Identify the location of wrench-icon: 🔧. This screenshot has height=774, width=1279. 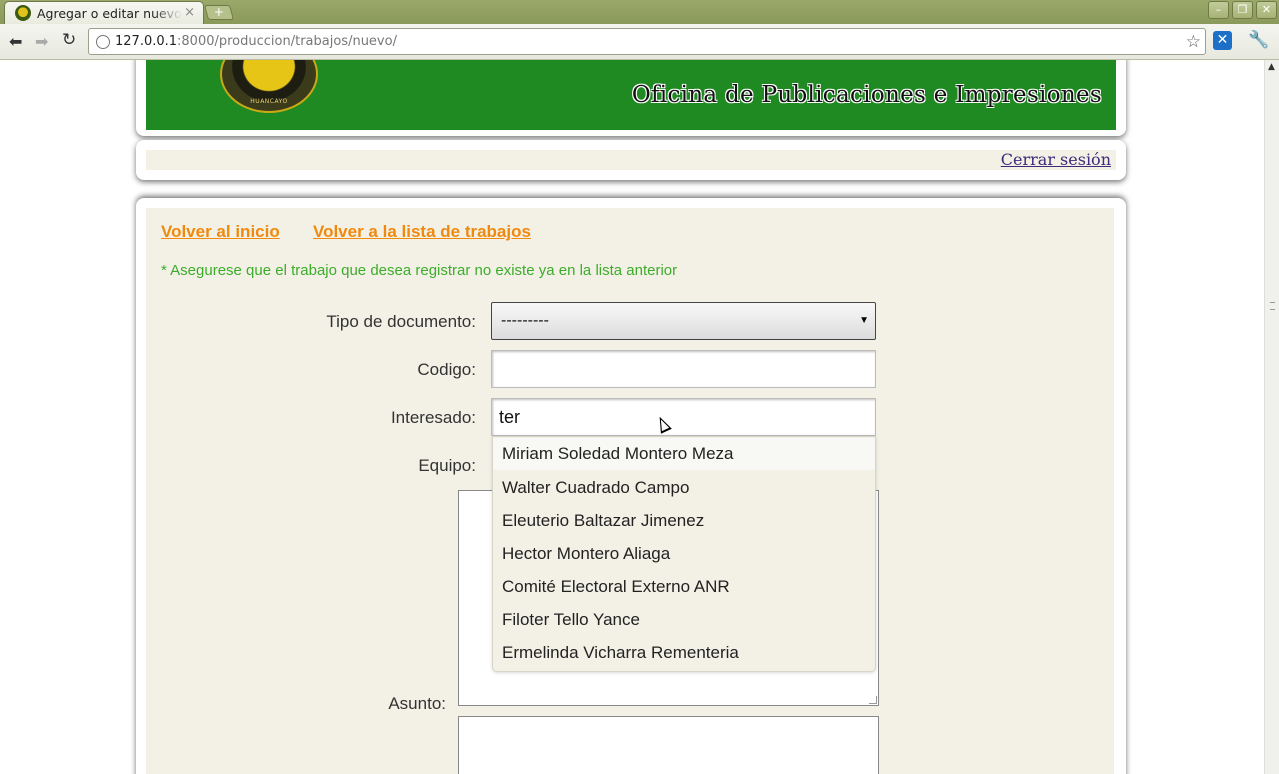
(1258, 40).